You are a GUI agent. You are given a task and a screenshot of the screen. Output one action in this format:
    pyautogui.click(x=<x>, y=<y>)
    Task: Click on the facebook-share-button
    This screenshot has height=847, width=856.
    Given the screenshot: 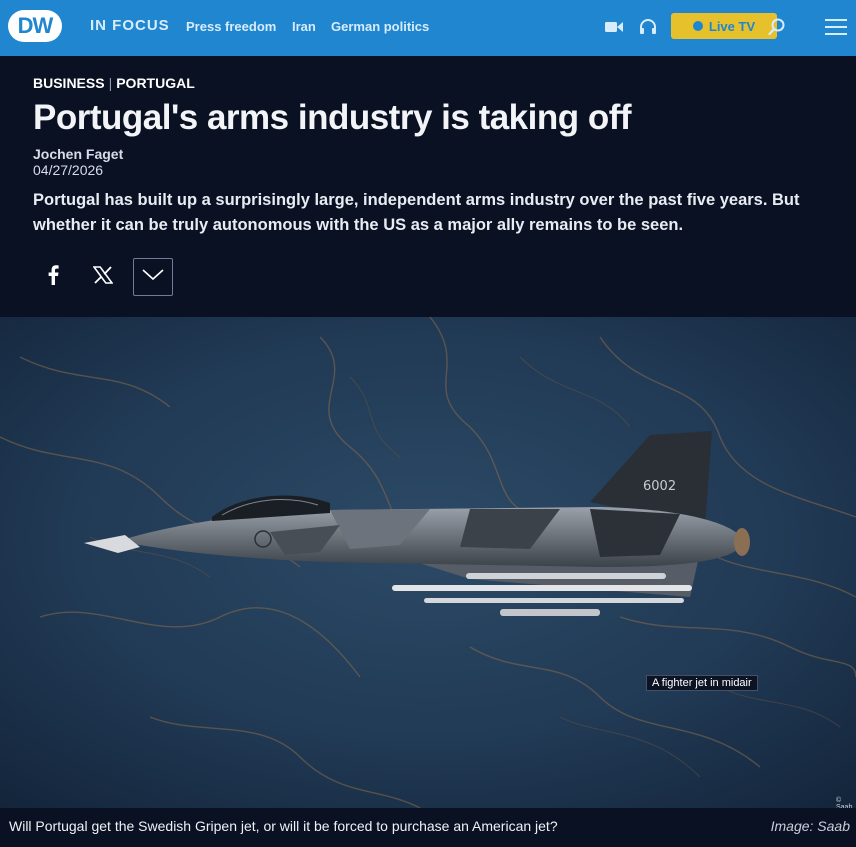 What is the action you would take?
    pyautogui.click(x=53, y=277)
    